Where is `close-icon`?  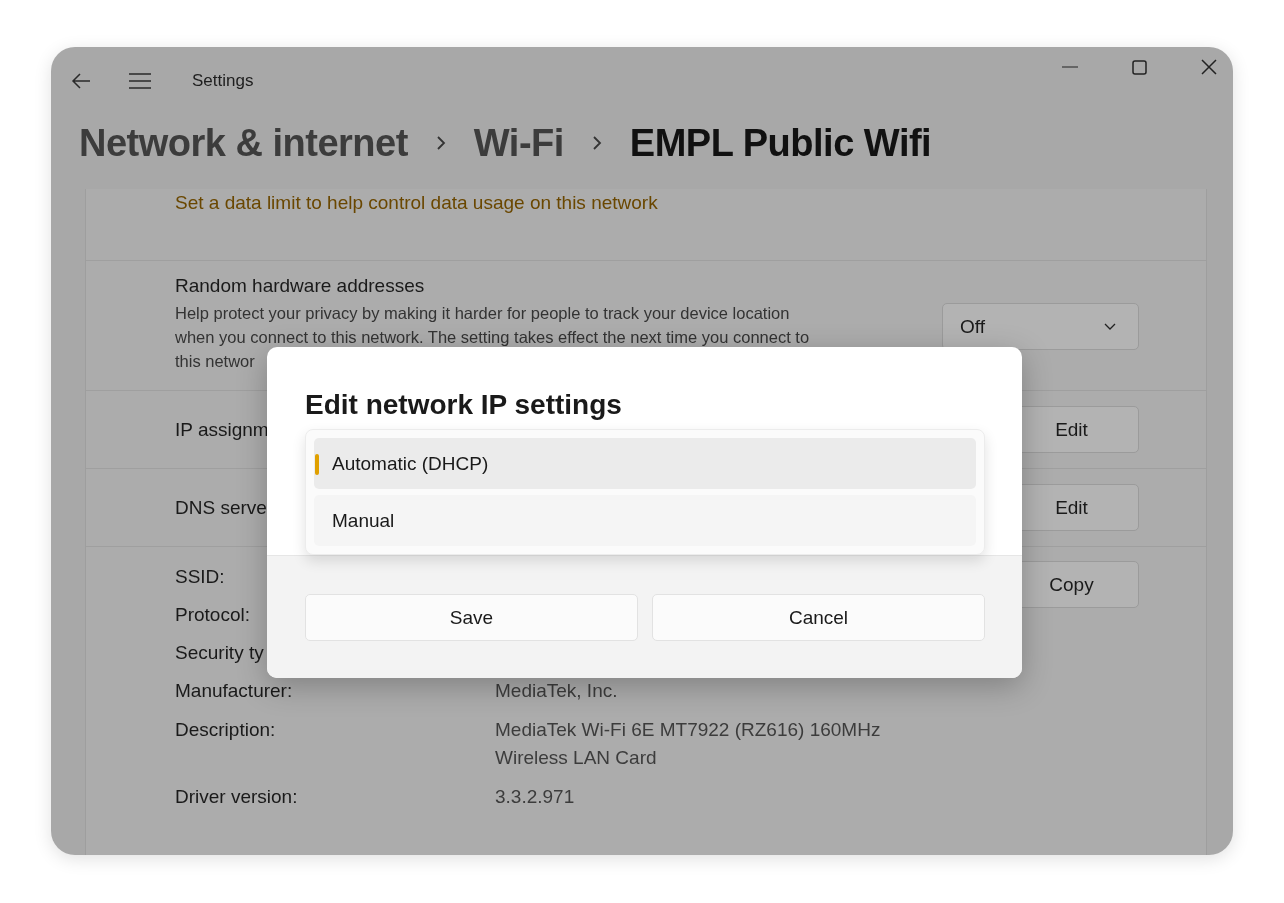
close-icon is located at coordinates (1209, 67).